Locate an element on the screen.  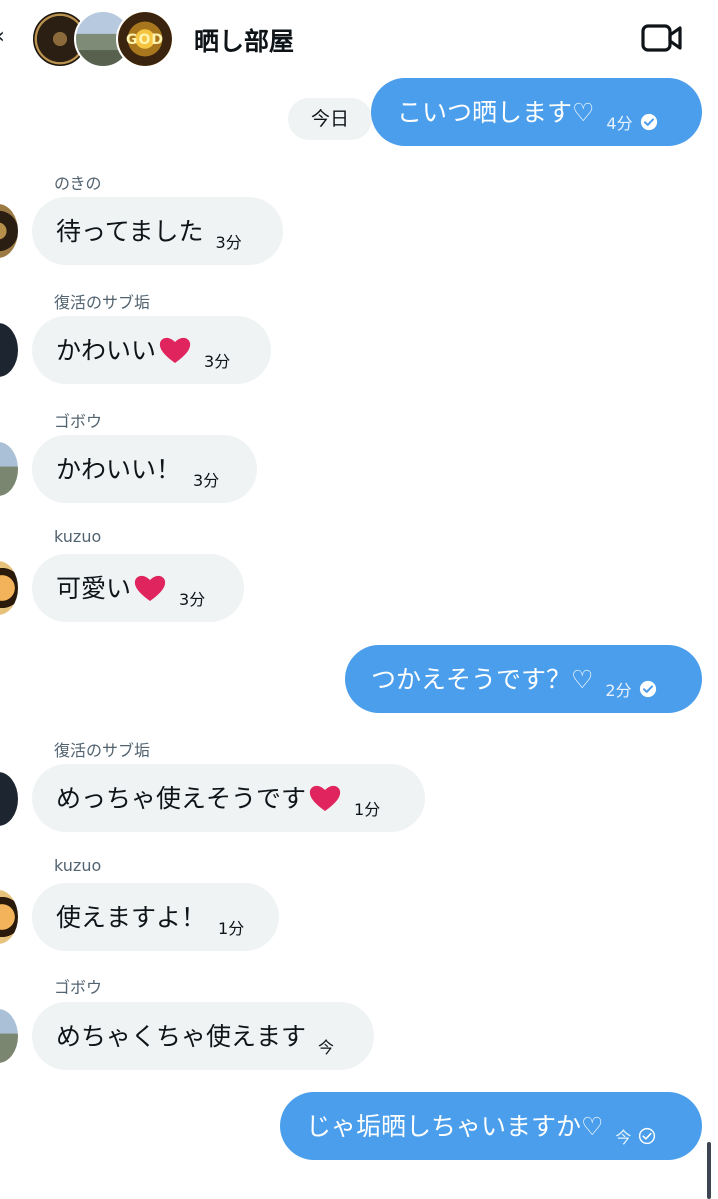
message-text: こいつ晒します♡ is located at coordinates (496, 112).